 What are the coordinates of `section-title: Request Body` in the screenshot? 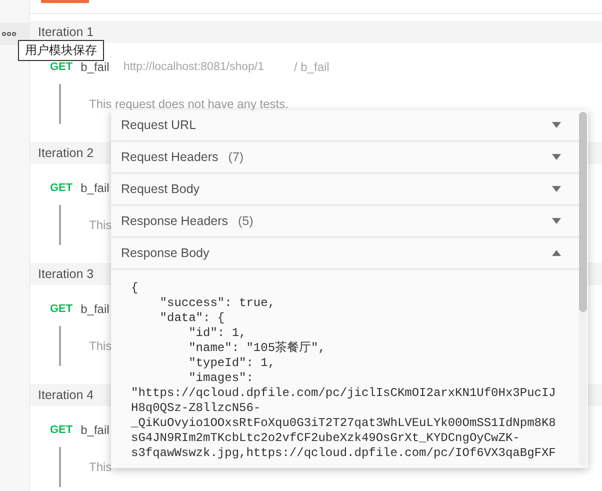 It's located at (160, 189).